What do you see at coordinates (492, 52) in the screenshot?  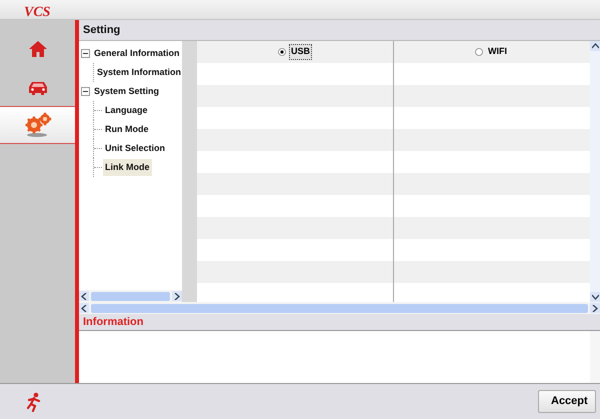 I see `radio-option: WIFI` at bounding box center [492, 52].